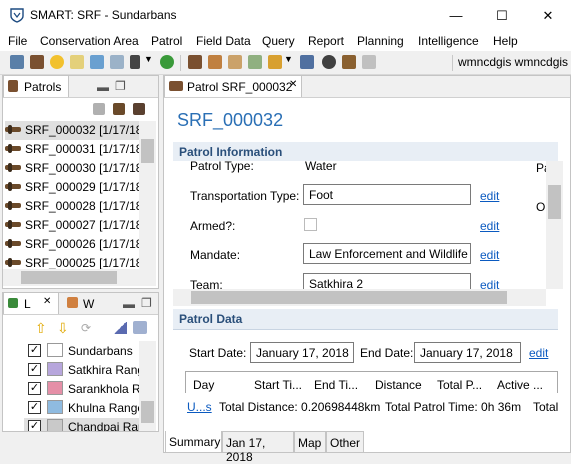 Image resolution: width=571 pixels, height=464 pixels. I want to click on tab-summary: Summary, so click(193, 442).